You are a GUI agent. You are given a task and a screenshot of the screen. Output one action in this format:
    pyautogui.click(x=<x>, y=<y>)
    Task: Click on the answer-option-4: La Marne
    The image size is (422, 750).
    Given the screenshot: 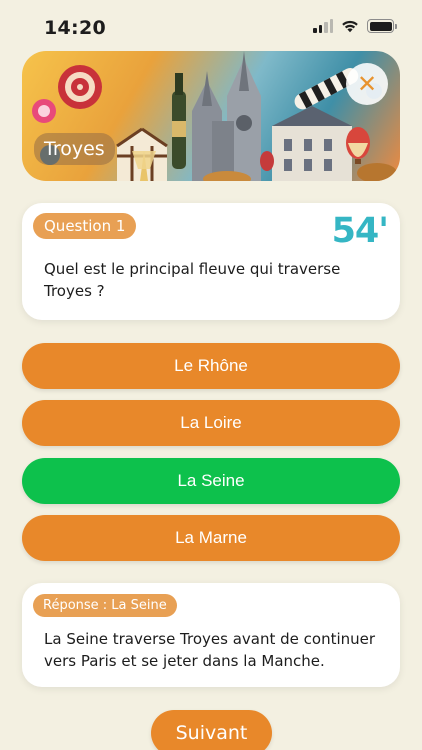 What is the action you would take?
    pyautogui.click(x=211, y=538)
    